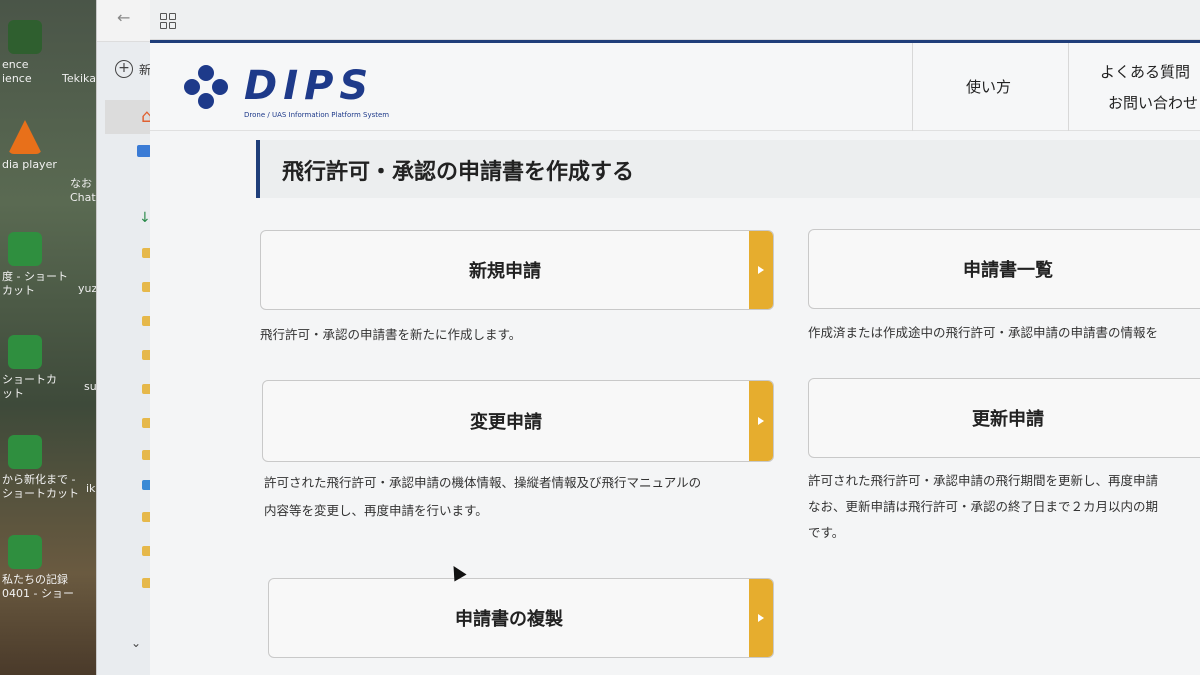 The image size is (1200, 675). Describe the element at coordinates (129, 337) in the screenshot. I see `file-explorer-window: ← + 新 ⌂ ↓ ⌄` at that location.